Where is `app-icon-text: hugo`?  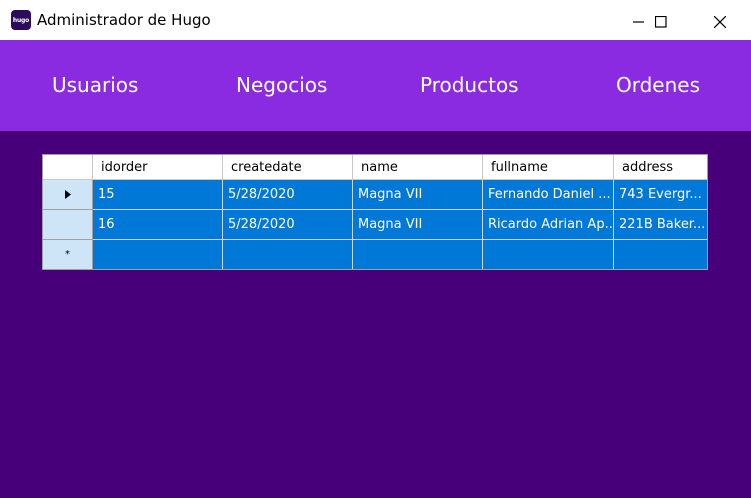 app-icon-text: hugo is located at coordinates (21, 20).